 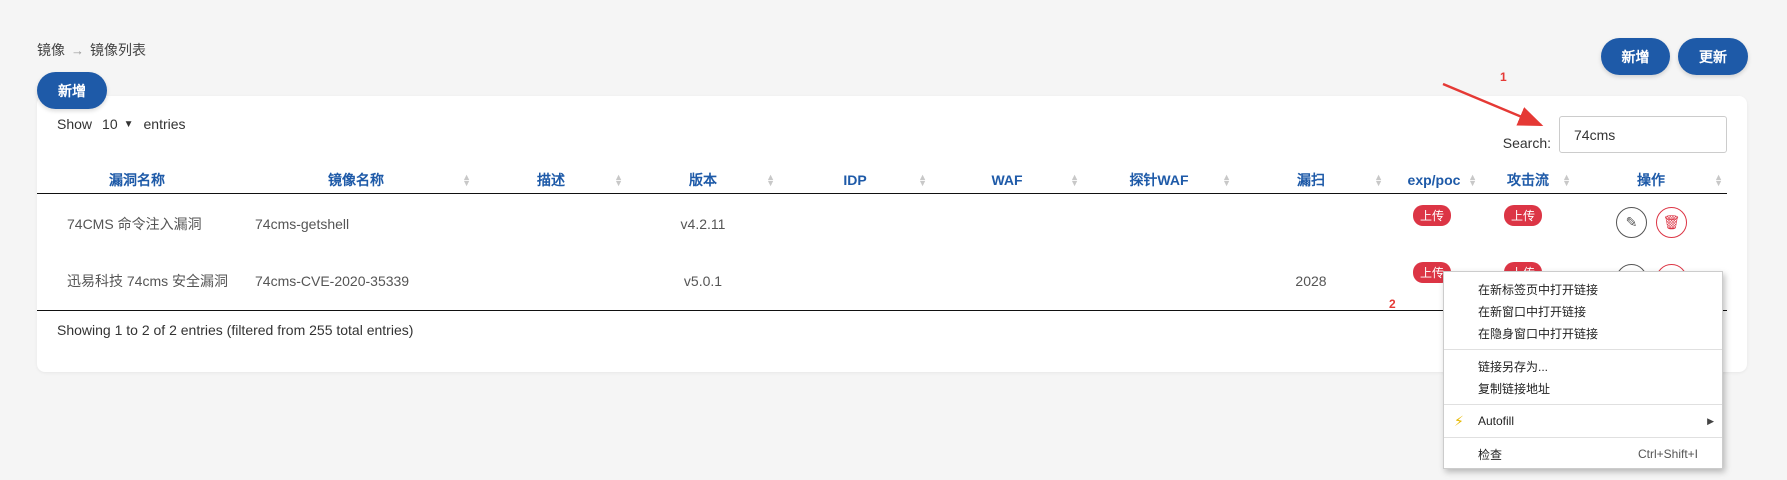 I want to click on annotation-number: 1, so click(x=1503, y=77).